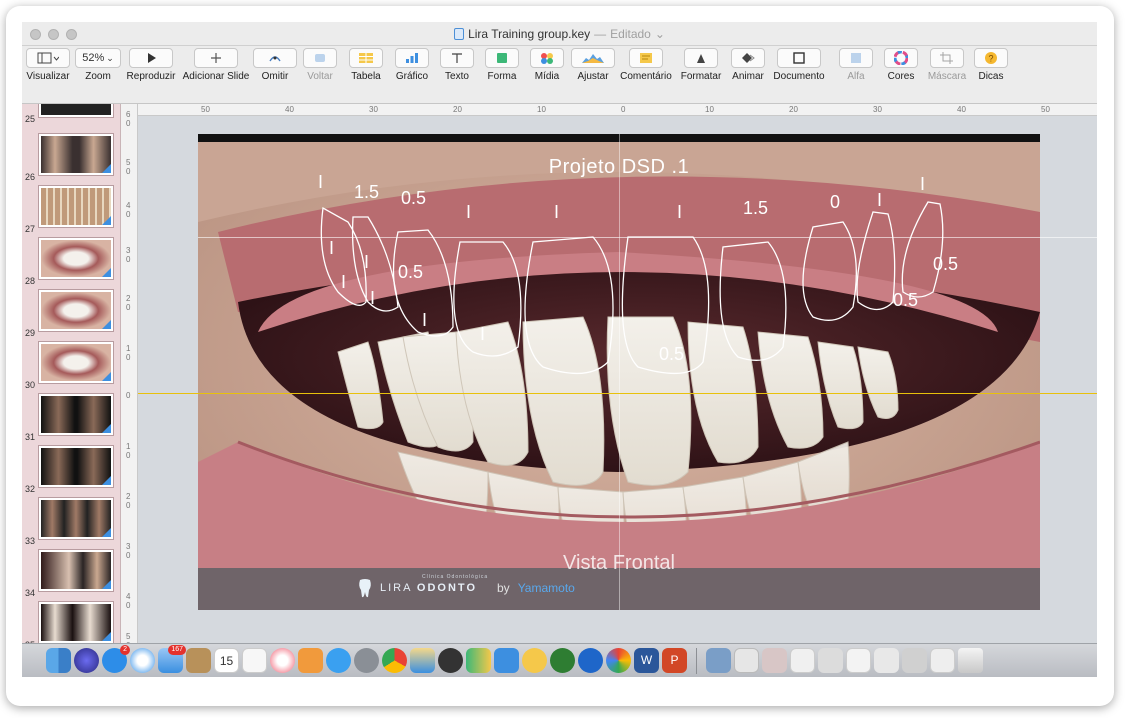 The image size is (1125, 718). Describe the element at coordinates (1045, 109) in the screenshot. I see `ruler-tick: 50` at that location.